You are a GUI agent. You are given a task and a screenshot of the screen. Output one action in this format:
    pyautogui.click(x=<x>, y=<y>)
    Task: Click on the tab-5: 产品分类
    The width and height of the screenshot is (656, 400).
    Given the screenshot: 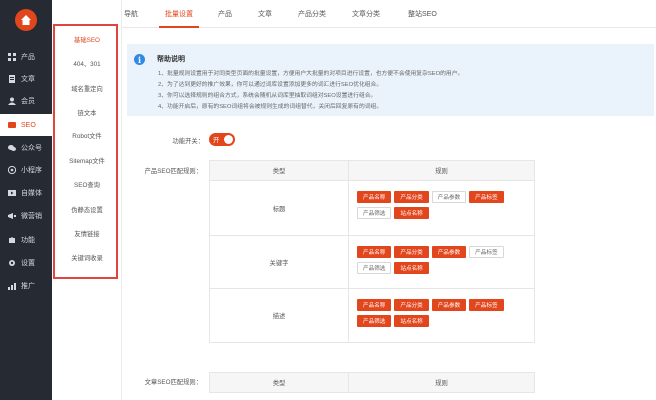 What is the action you would take?
    pyautogui.click(x=312, y=14)
    